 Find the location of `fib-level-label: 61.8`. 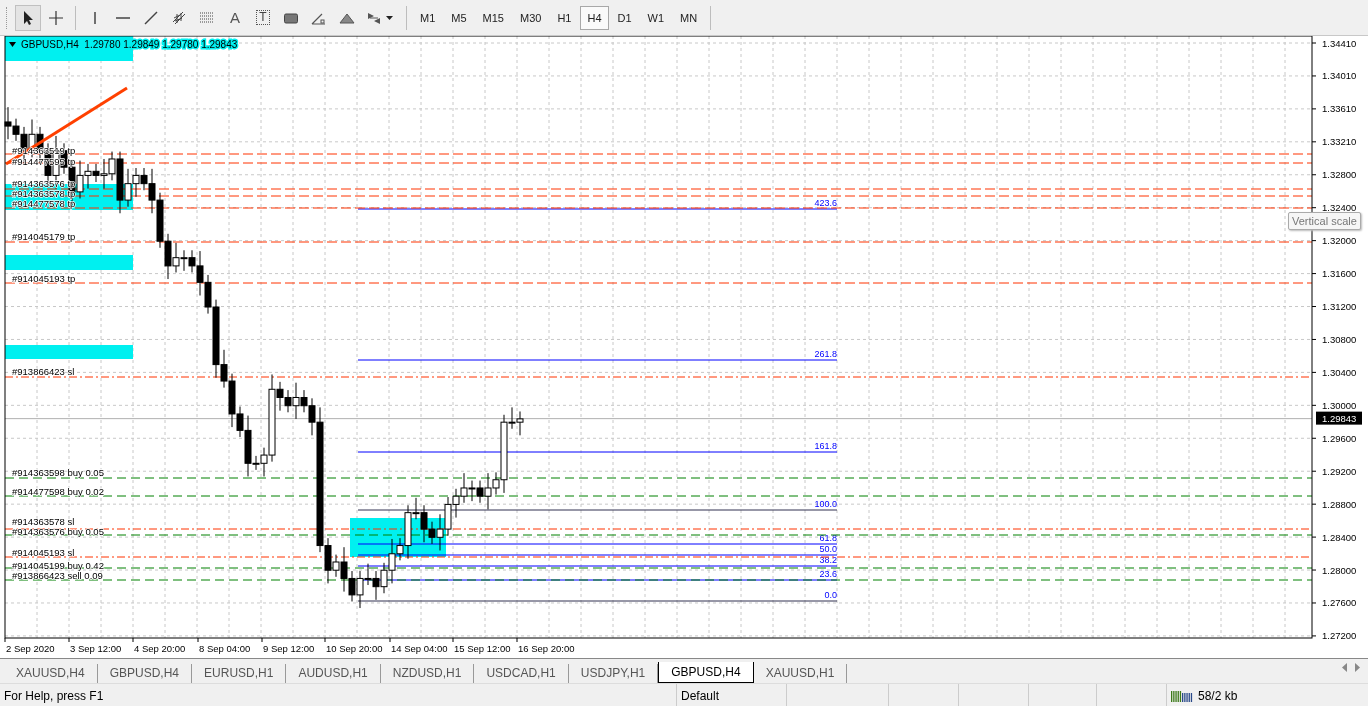

fib-level-label: 61.8 is located at coordinates (828, 538).